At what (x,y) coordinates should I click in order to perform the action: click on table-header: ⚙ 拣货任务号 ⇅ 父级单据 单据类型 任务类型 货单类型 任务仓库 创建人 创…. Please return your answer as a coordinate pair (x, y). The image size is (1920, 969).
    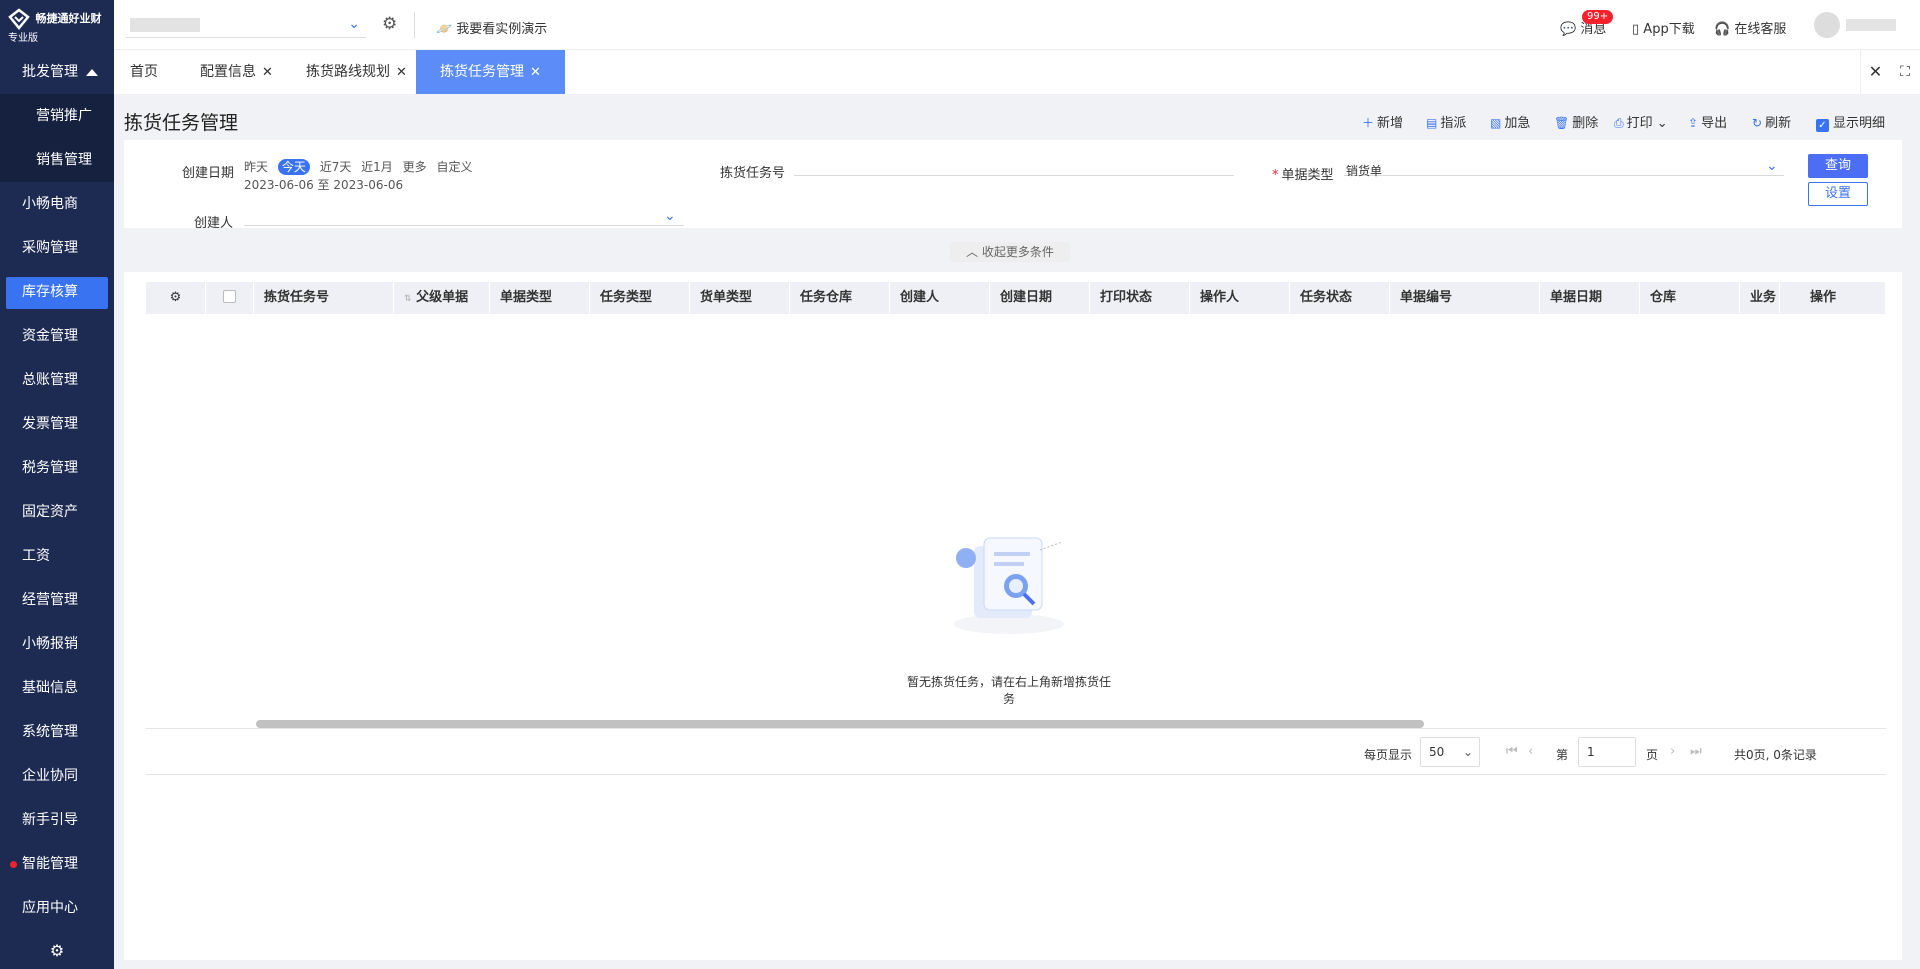
    Looking at the image, I should click on (1016, 298).